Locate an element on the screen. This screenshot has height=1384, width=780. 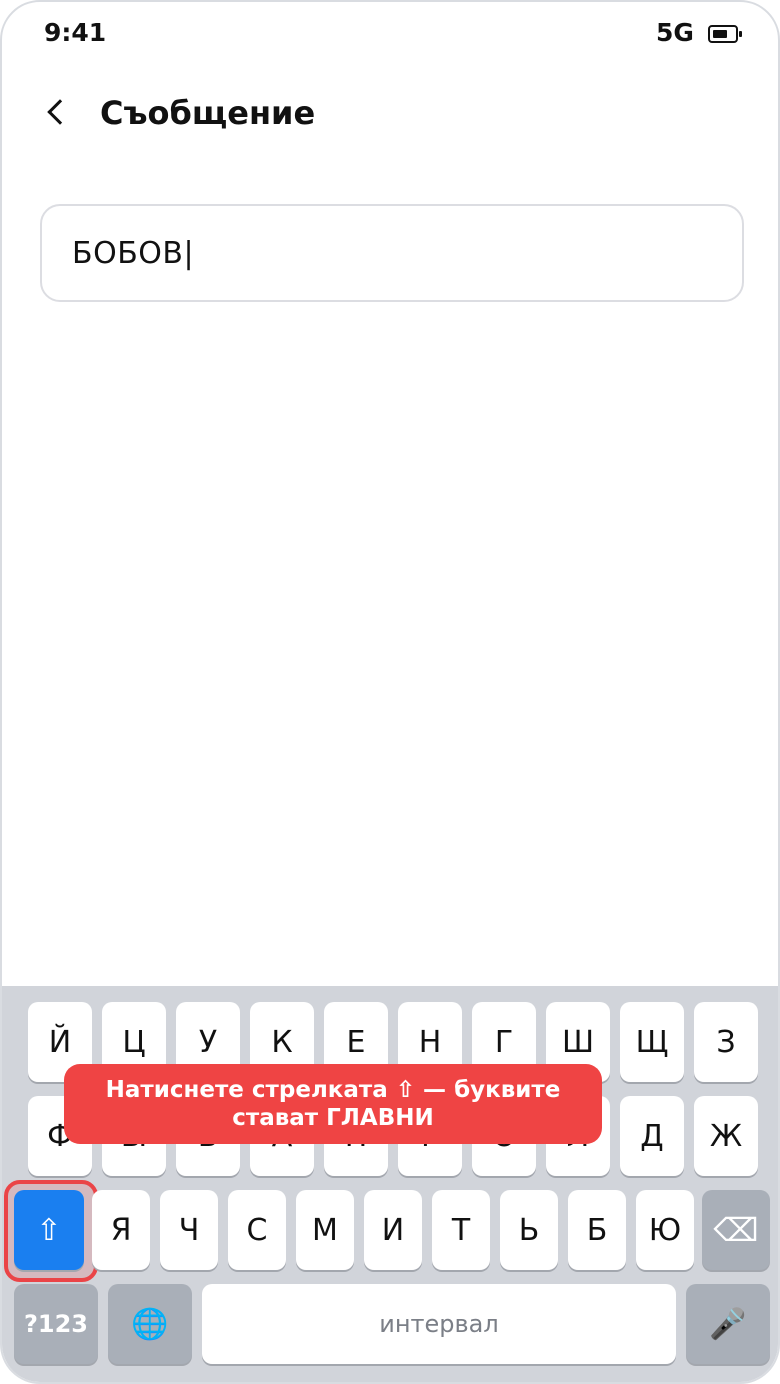
key-label: Ь is located at coordinates (529, 1230).